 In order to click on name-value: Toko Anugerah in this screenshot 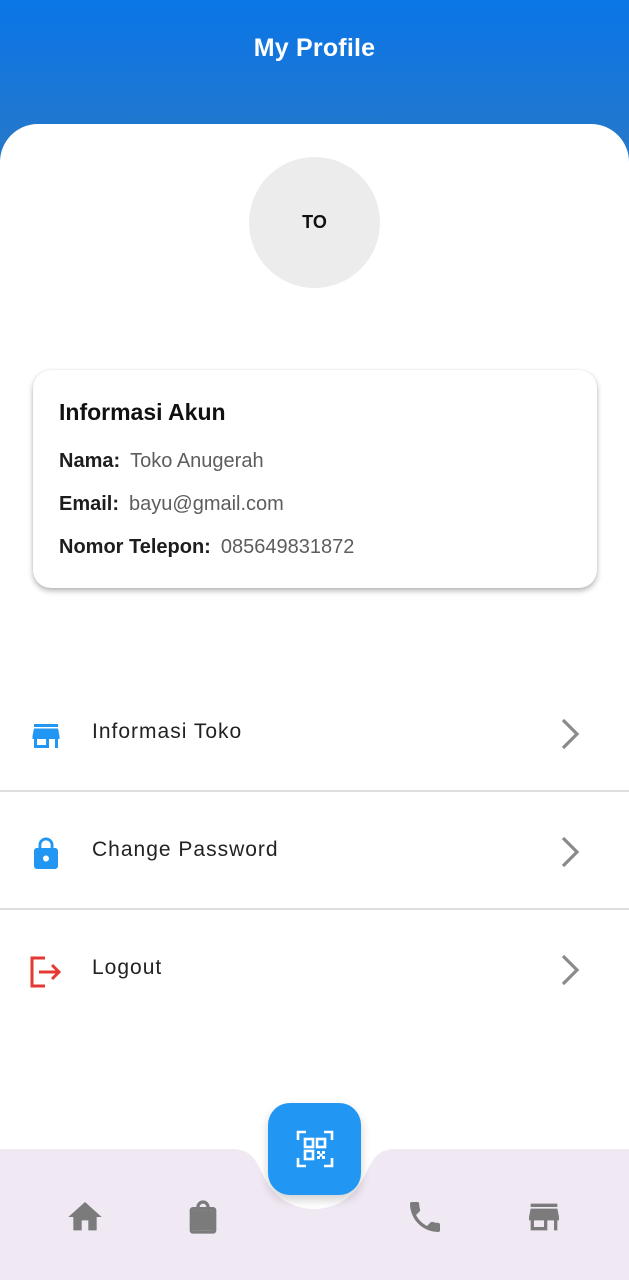, I will do `click(197, 461)`.